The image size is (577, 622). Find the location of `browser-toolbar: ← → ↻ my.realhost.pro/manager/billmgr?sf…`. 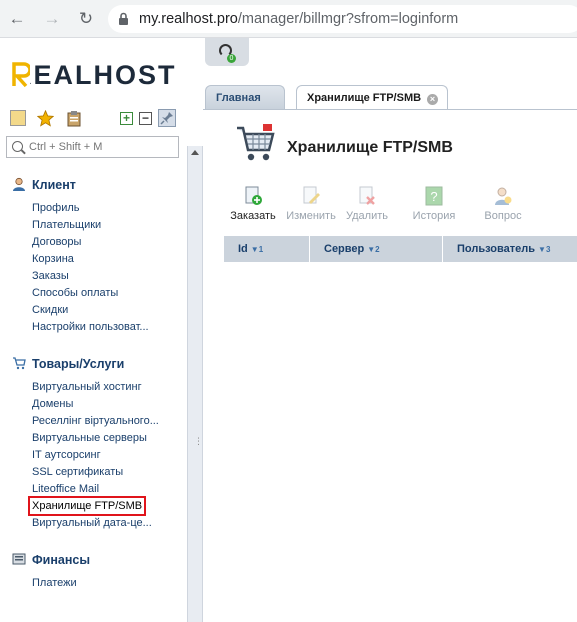

browser-toolbar: ← → ↻ my.realhost.pro/manager/billmgr?sf… is located at coordinates (288, 19).